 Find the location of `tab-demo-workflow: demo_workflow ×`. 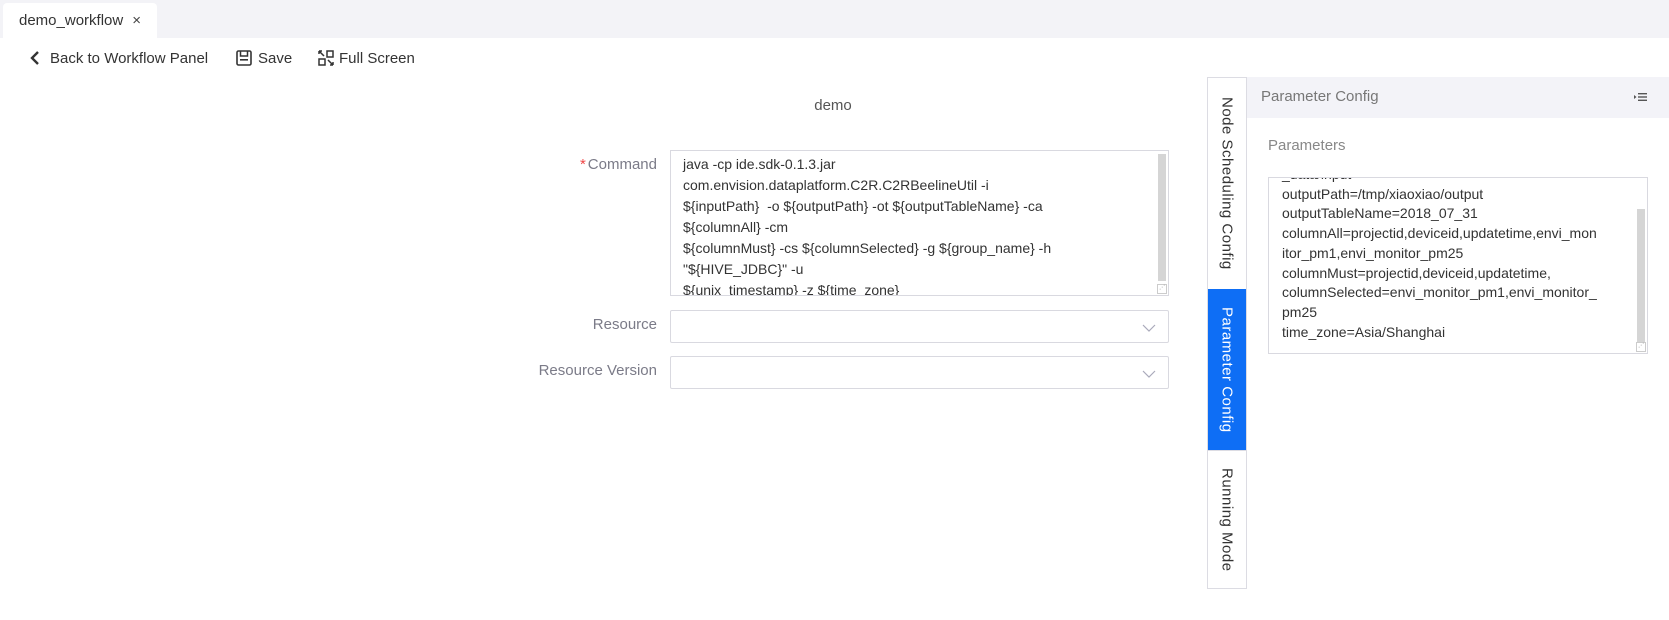

tab-demo-workflow: demo_workflow × is located at coordinates (80, 20).